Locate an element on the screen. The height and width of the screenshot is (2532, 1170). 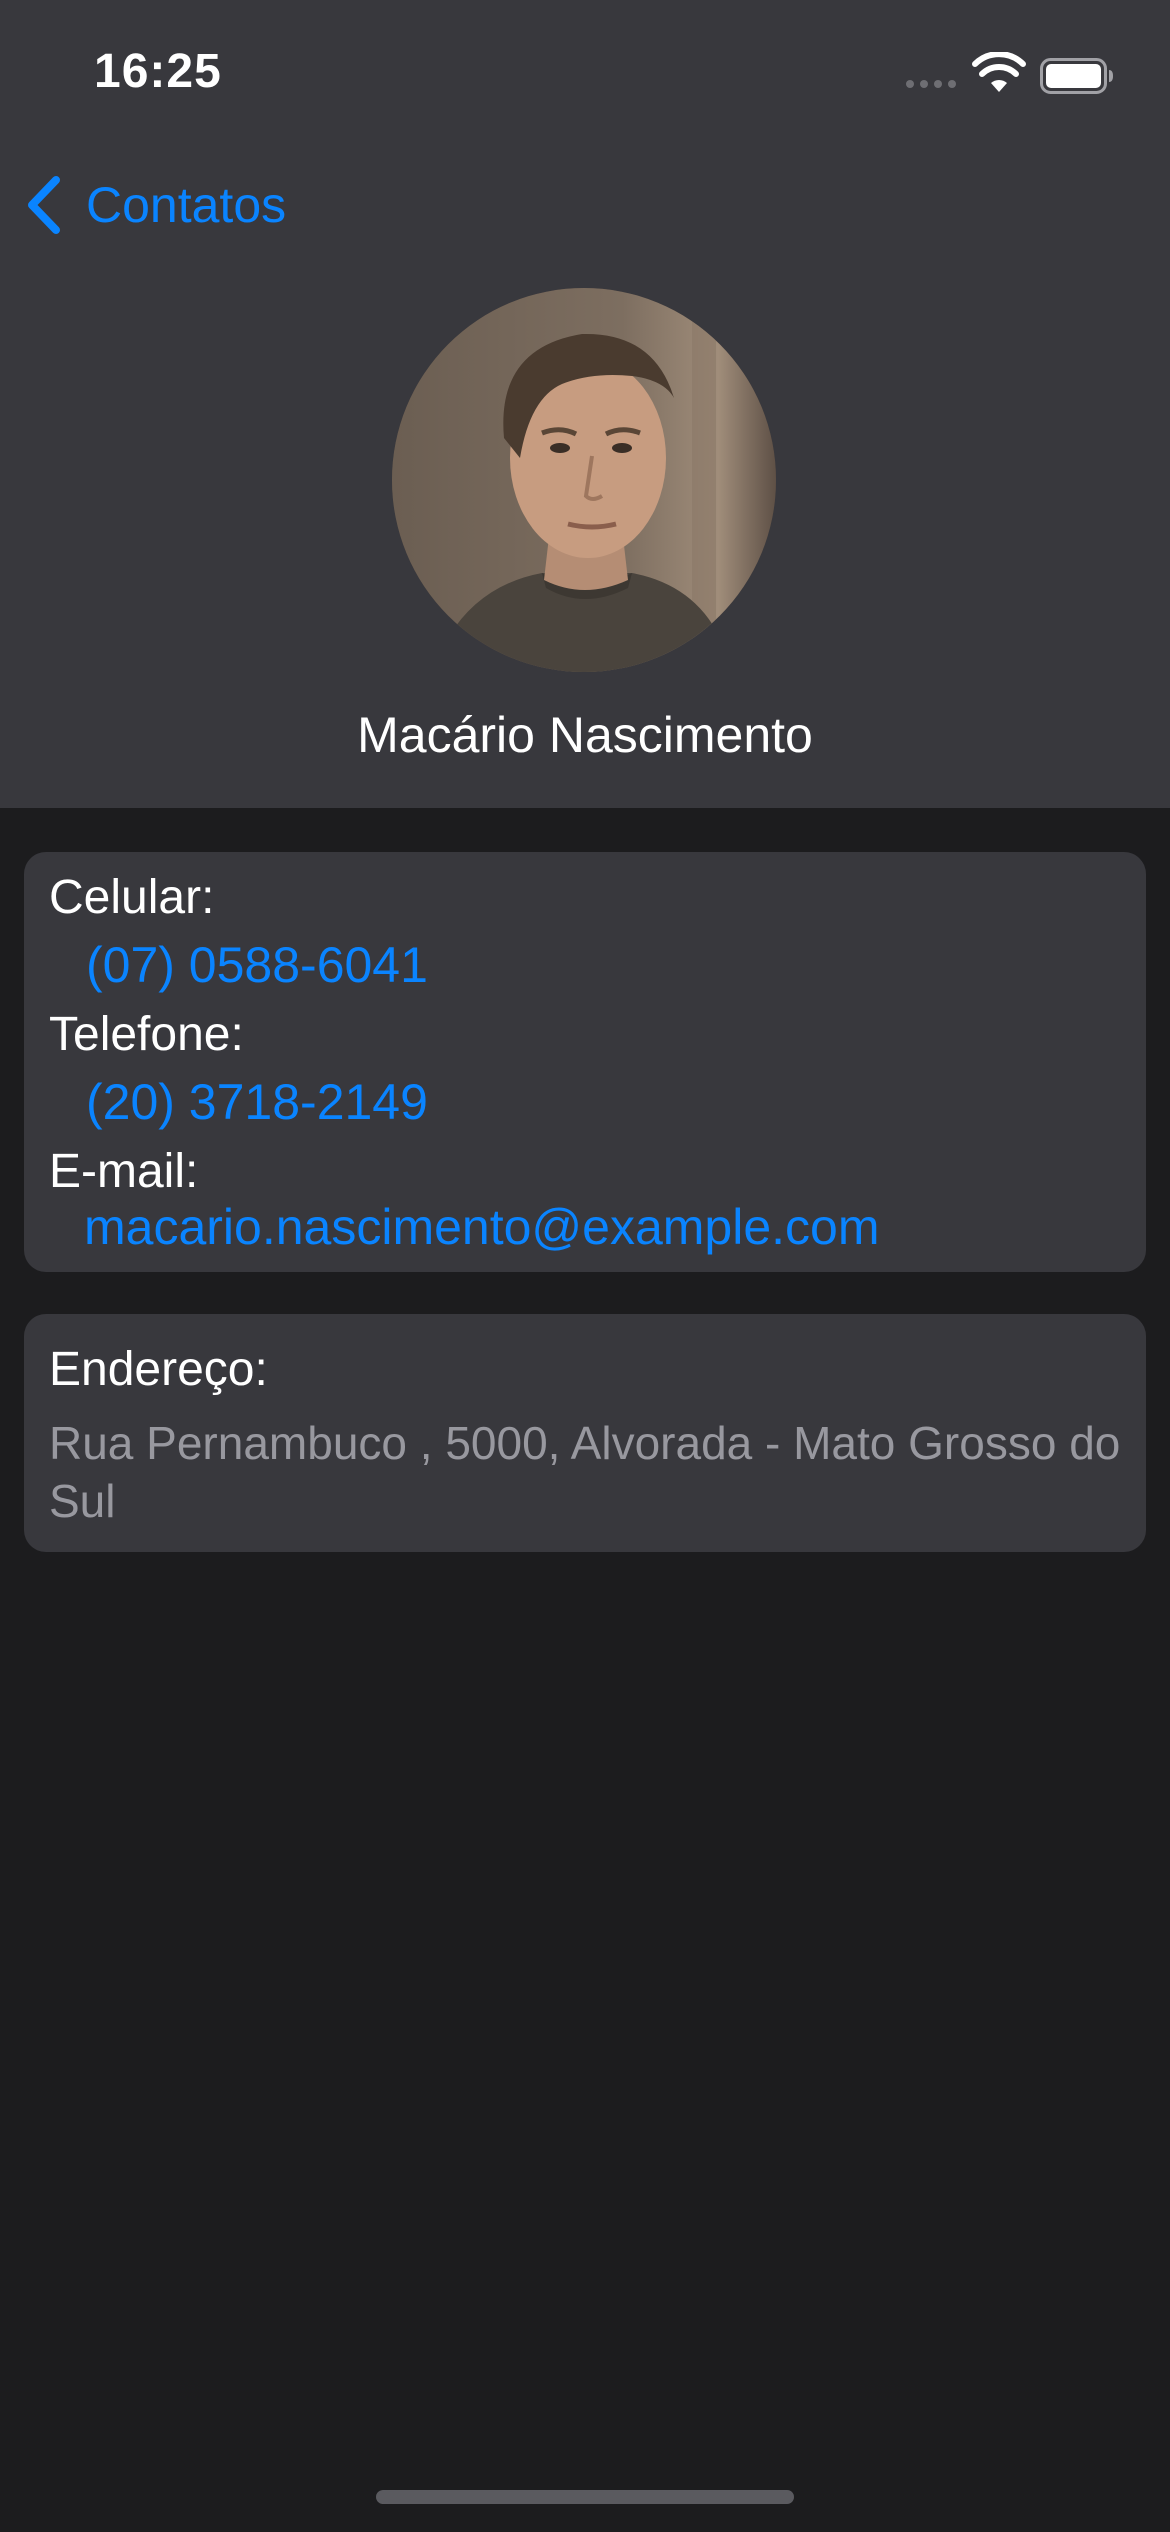
status-bar: 16:25 is located at coordinates (585, 75).